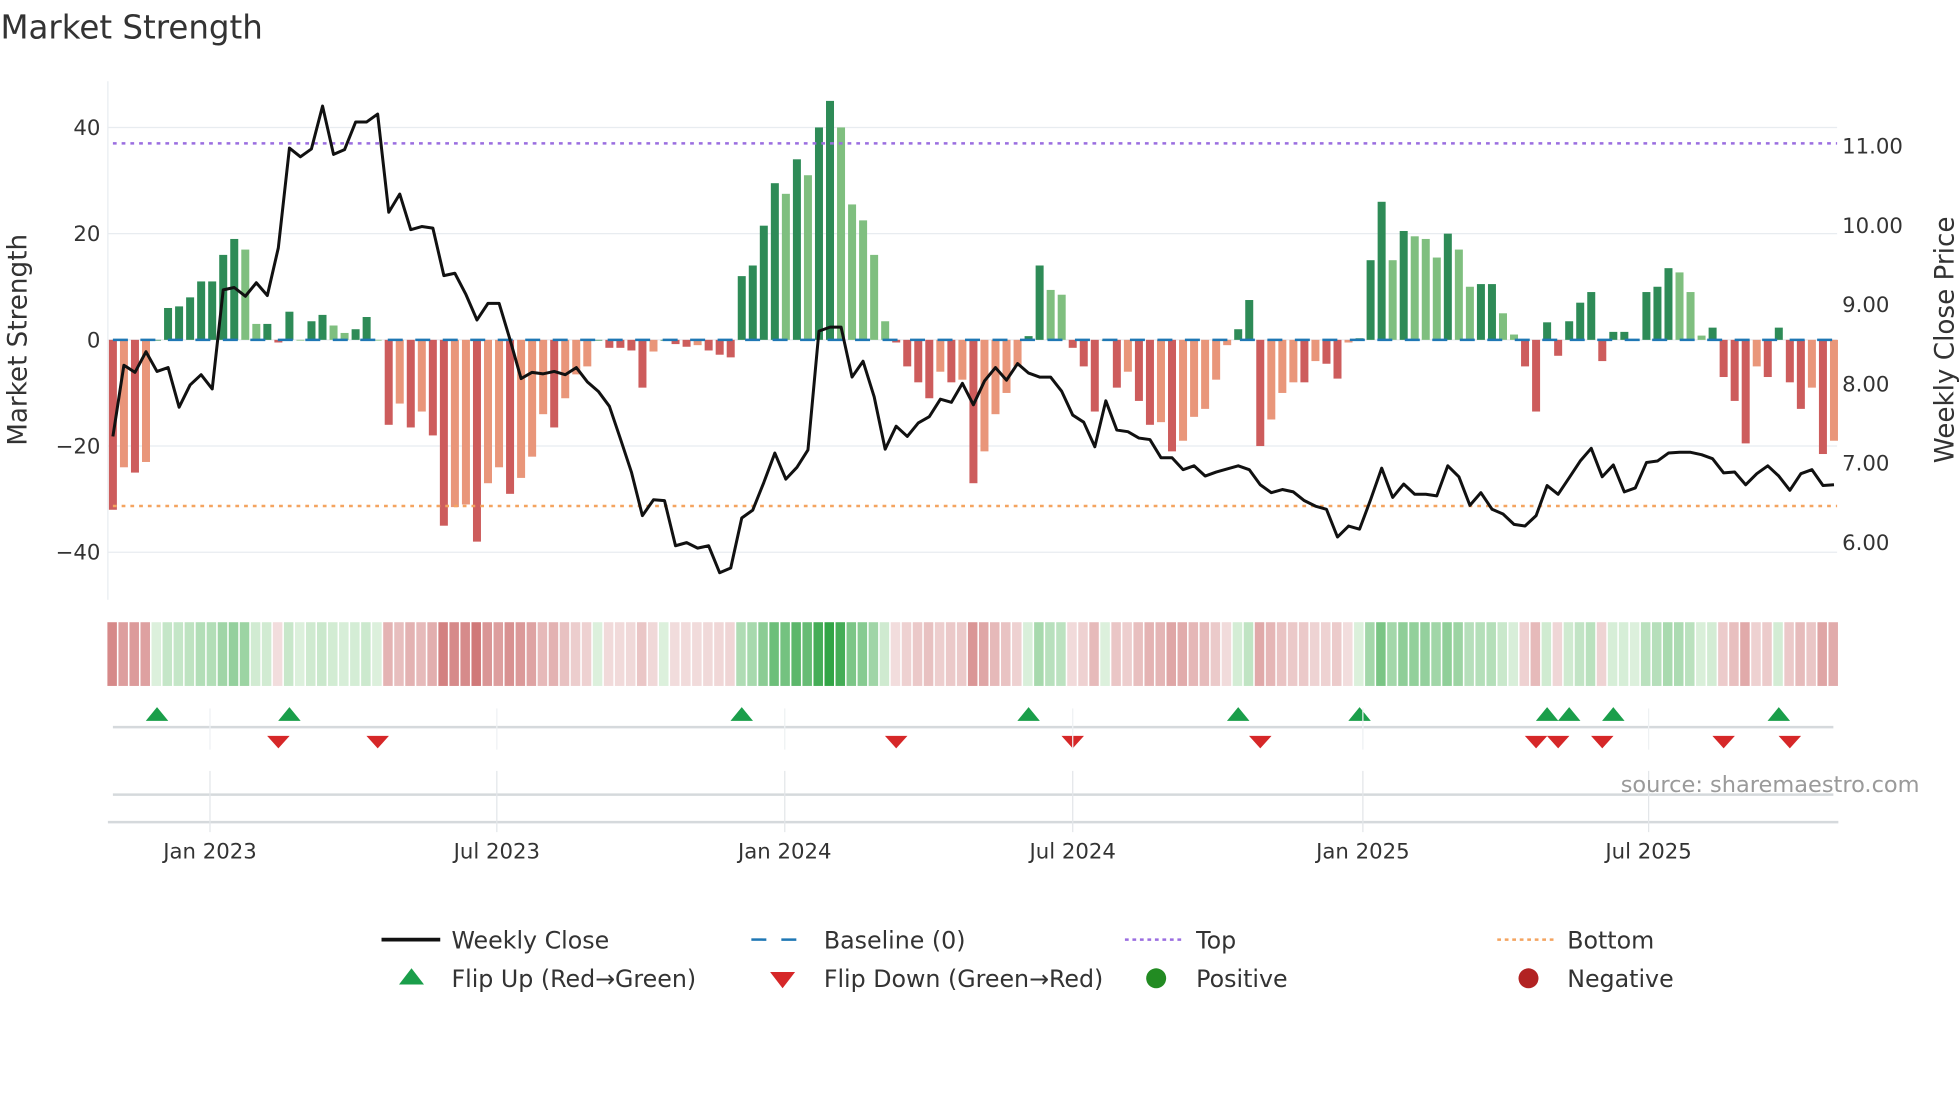 The width and height of the screenshot is (1960, 1102). Describe the element at coordinates (131, 28) in the screenshot. I see `chart-title: Market Strength` at that location.